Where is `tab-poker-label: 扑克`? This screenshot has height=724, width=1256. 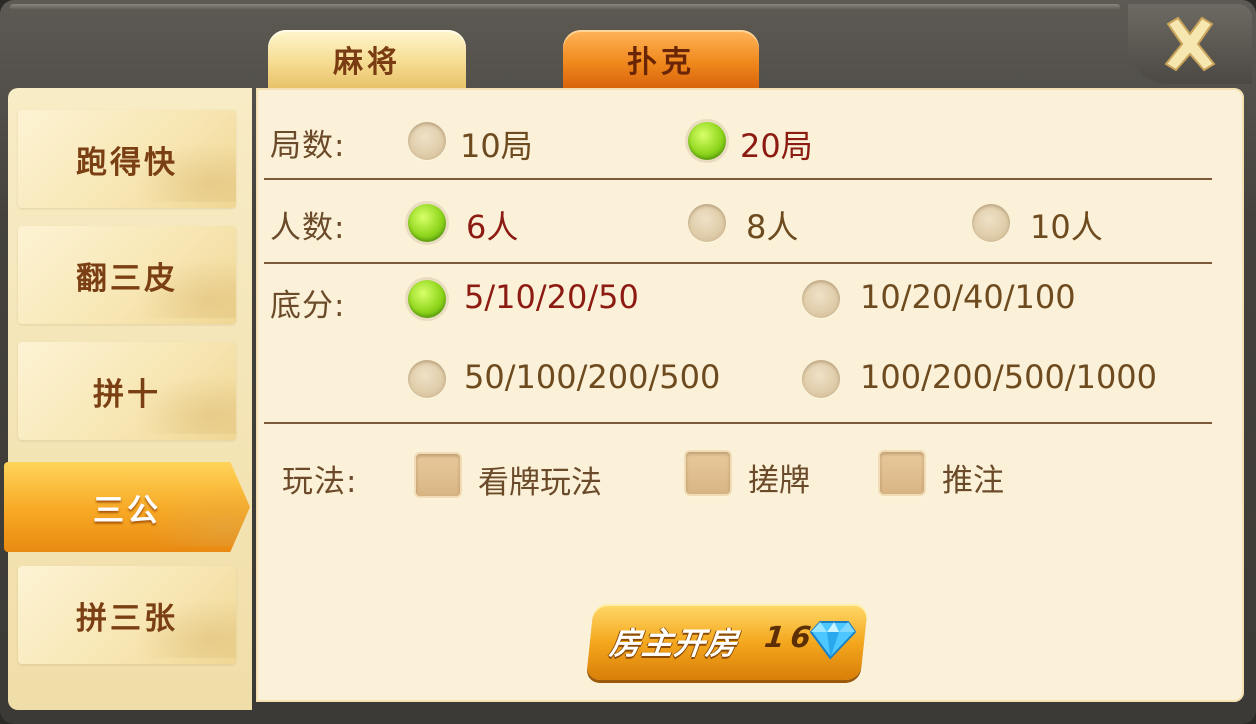
tab-poker-label: 扑克 is located at coordinates (661, 62).